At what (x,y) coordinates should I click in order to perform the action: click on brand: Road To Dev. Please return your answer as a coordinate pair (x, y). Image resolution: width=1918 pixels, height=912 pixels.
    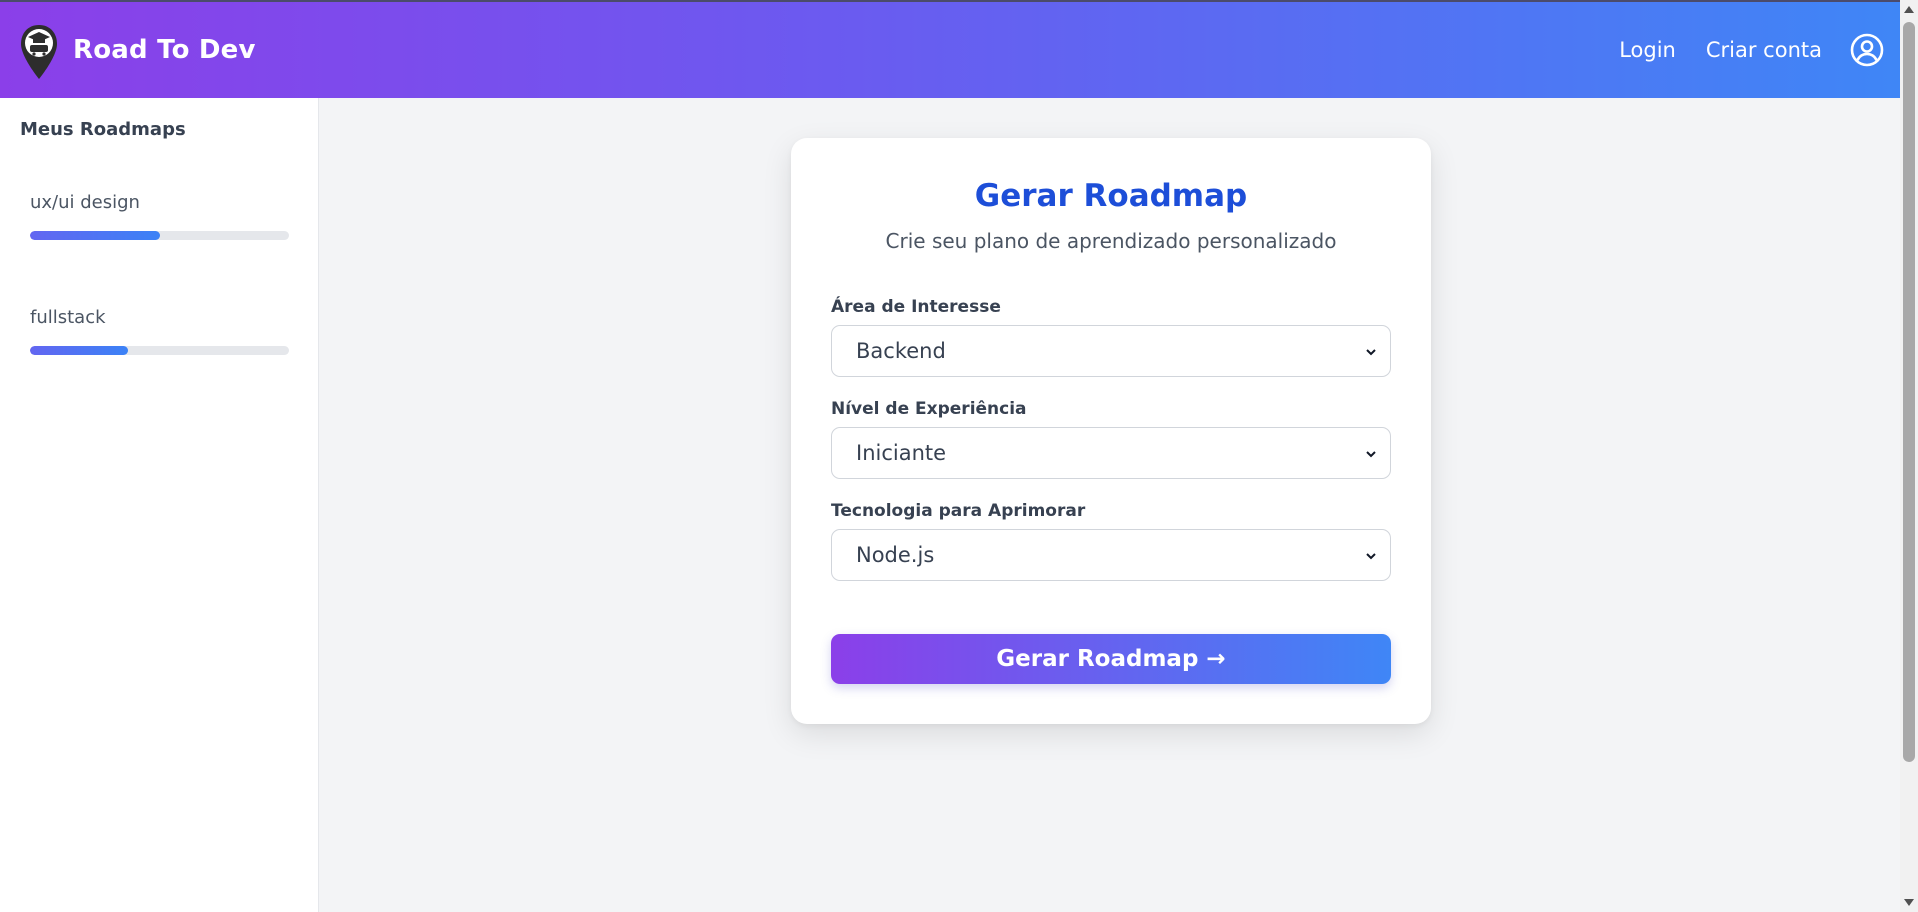
    Looking at the image, I should click on (137, 50).